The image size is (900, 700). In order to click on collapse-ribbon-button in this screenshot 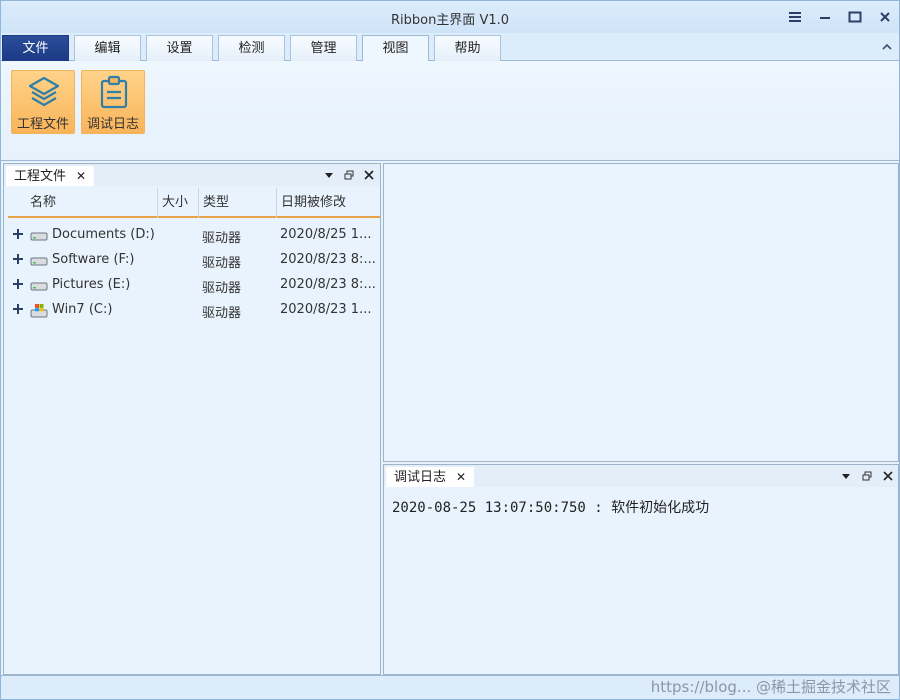, I will do `click(887, 47)`.